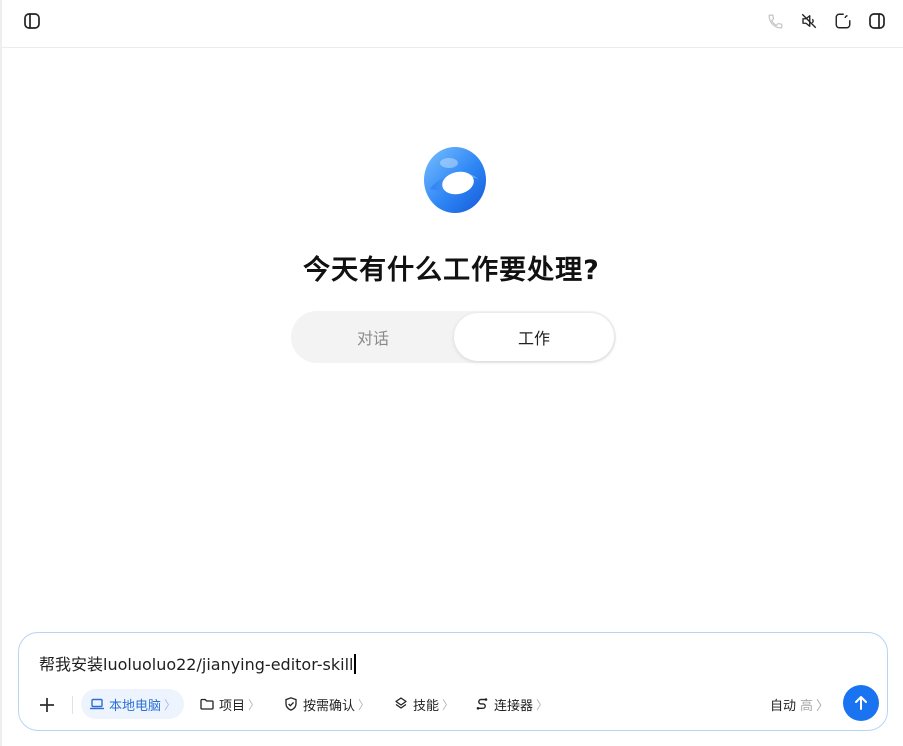  Describe the element at coordinates (135, 706) in the screenshot. I see `chip-label: 本地电脑` at that location.